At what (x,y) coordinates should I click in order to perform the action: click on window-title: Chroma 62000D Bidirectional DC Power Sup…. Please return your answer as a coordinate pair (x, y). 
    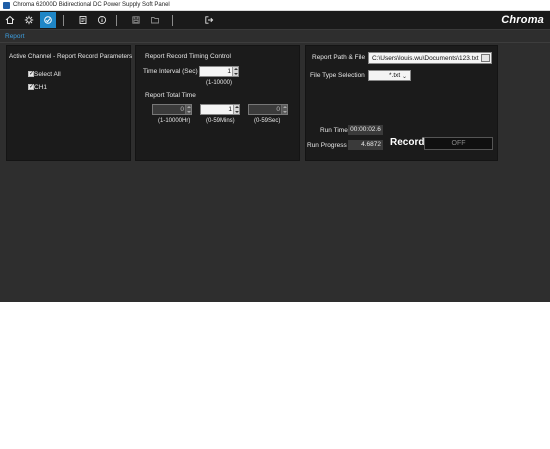
    Looking at the image, I should click on (91, 5).